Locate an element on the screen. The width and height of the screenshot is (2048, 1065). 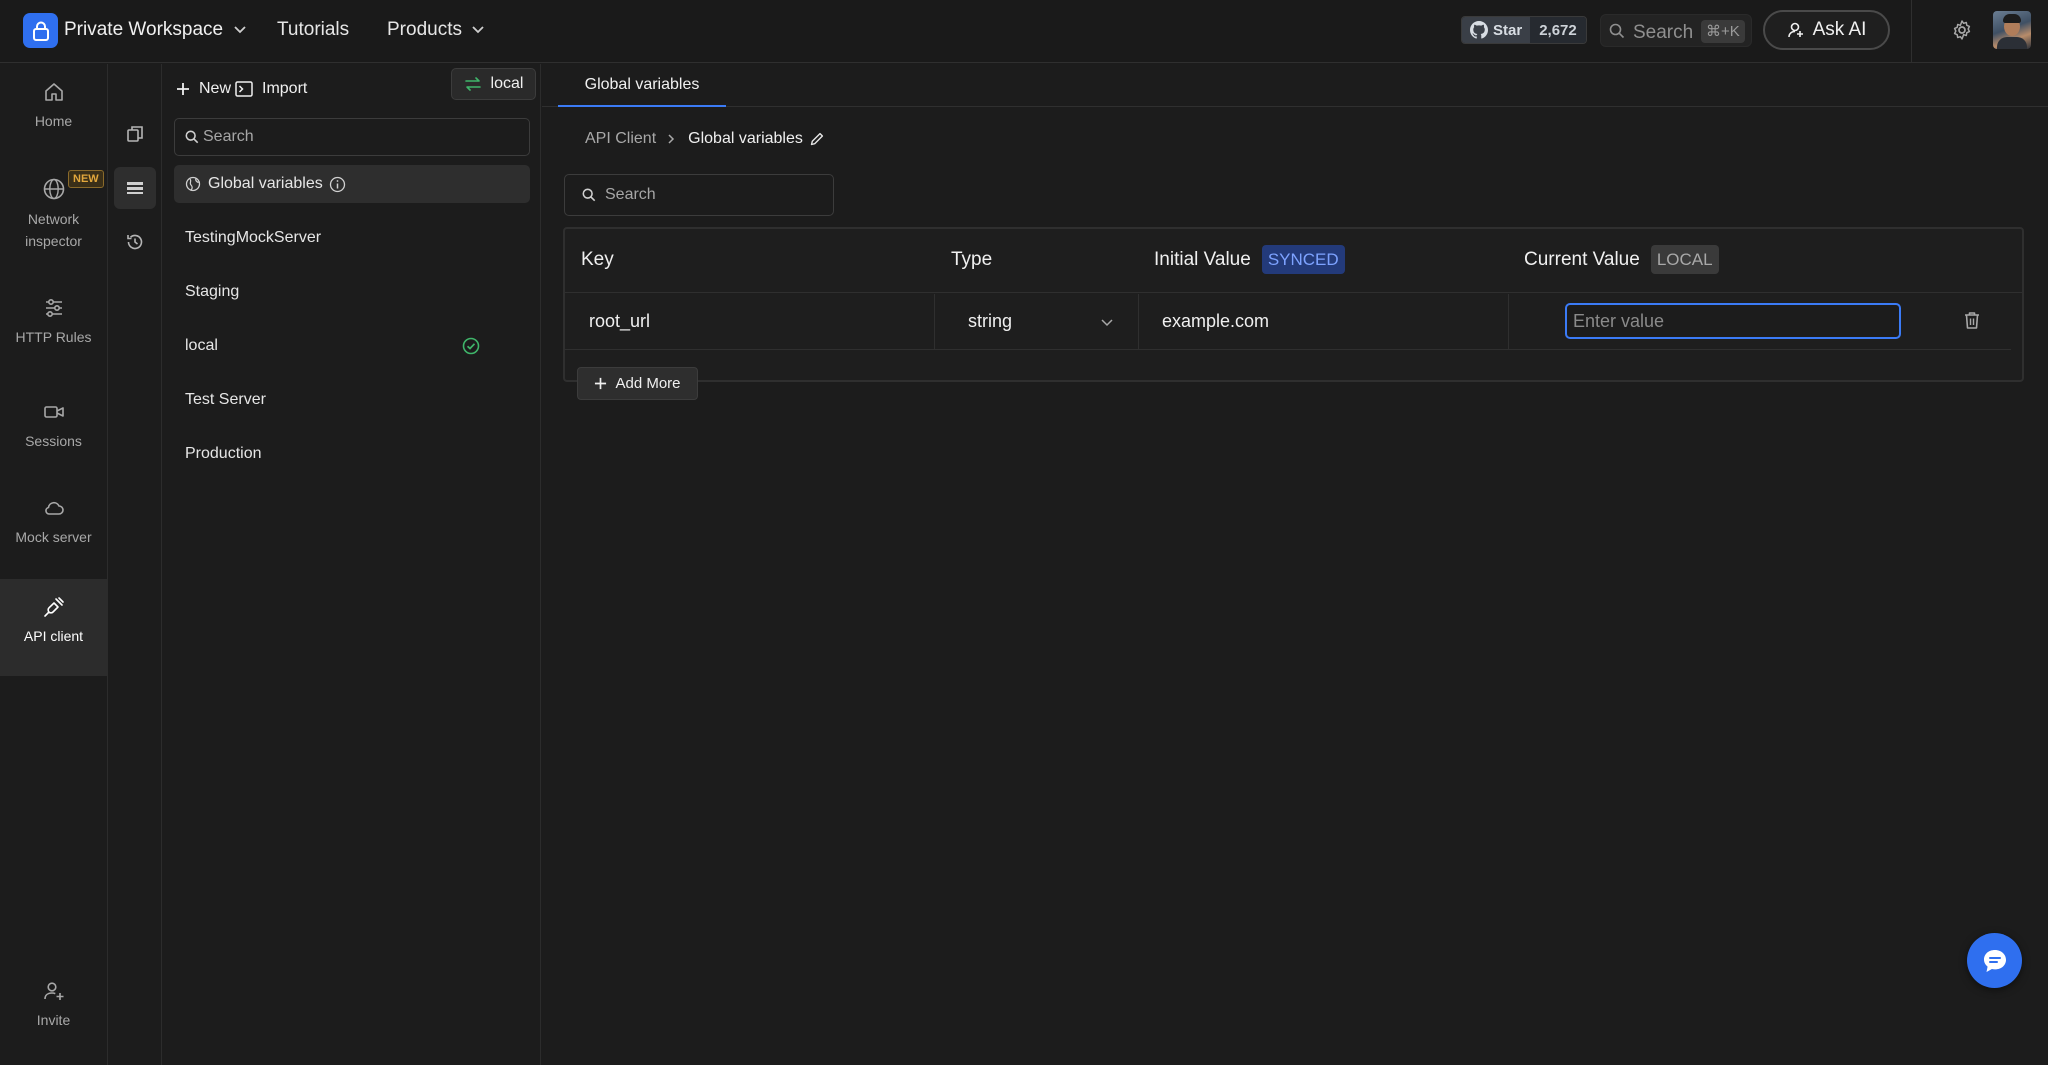
copy-stack-icon is located at coordinates (135, 134).